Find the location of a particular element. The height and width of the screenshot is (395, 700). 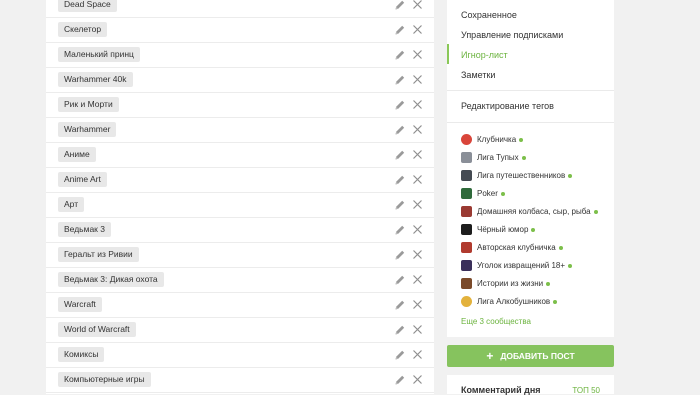

community-name: Уголок извращений 18+ is located at coordinates (521, 265).